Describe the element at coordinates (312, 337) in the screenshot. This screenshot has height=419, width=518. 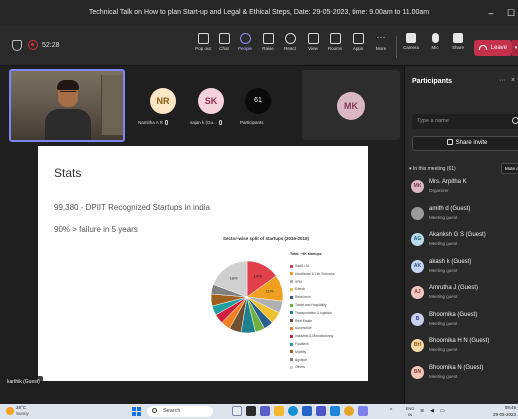
I see `legend-item: Industrial & Manufacturing` at that location.